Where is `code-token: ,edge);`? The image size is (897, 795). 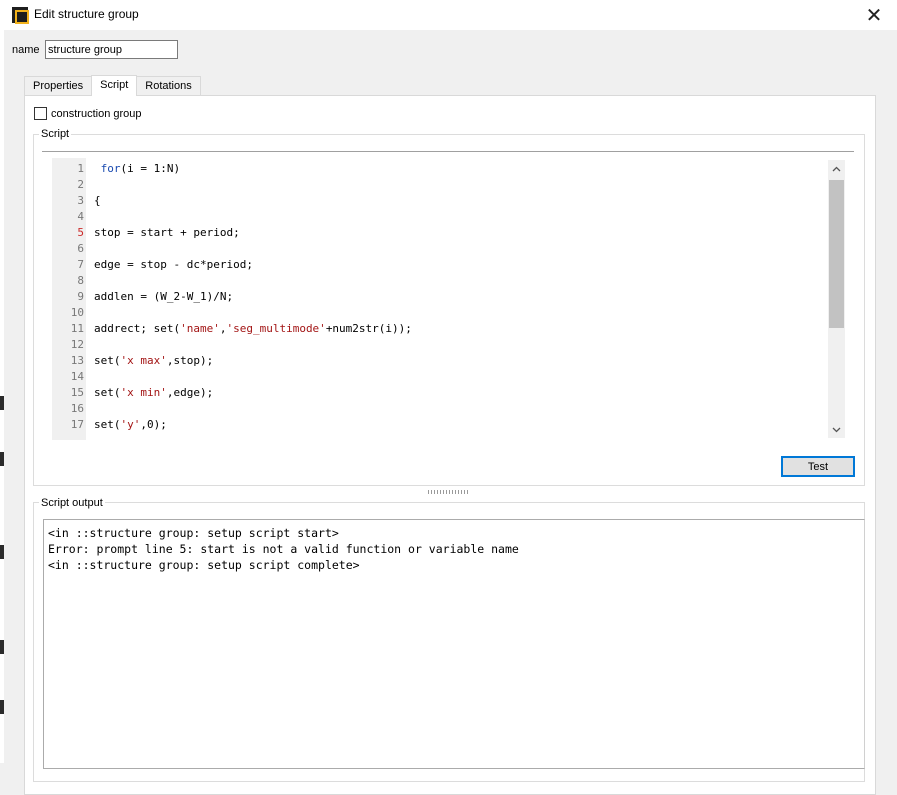 code-token: ,edge); is located at coordinates (190, 392).